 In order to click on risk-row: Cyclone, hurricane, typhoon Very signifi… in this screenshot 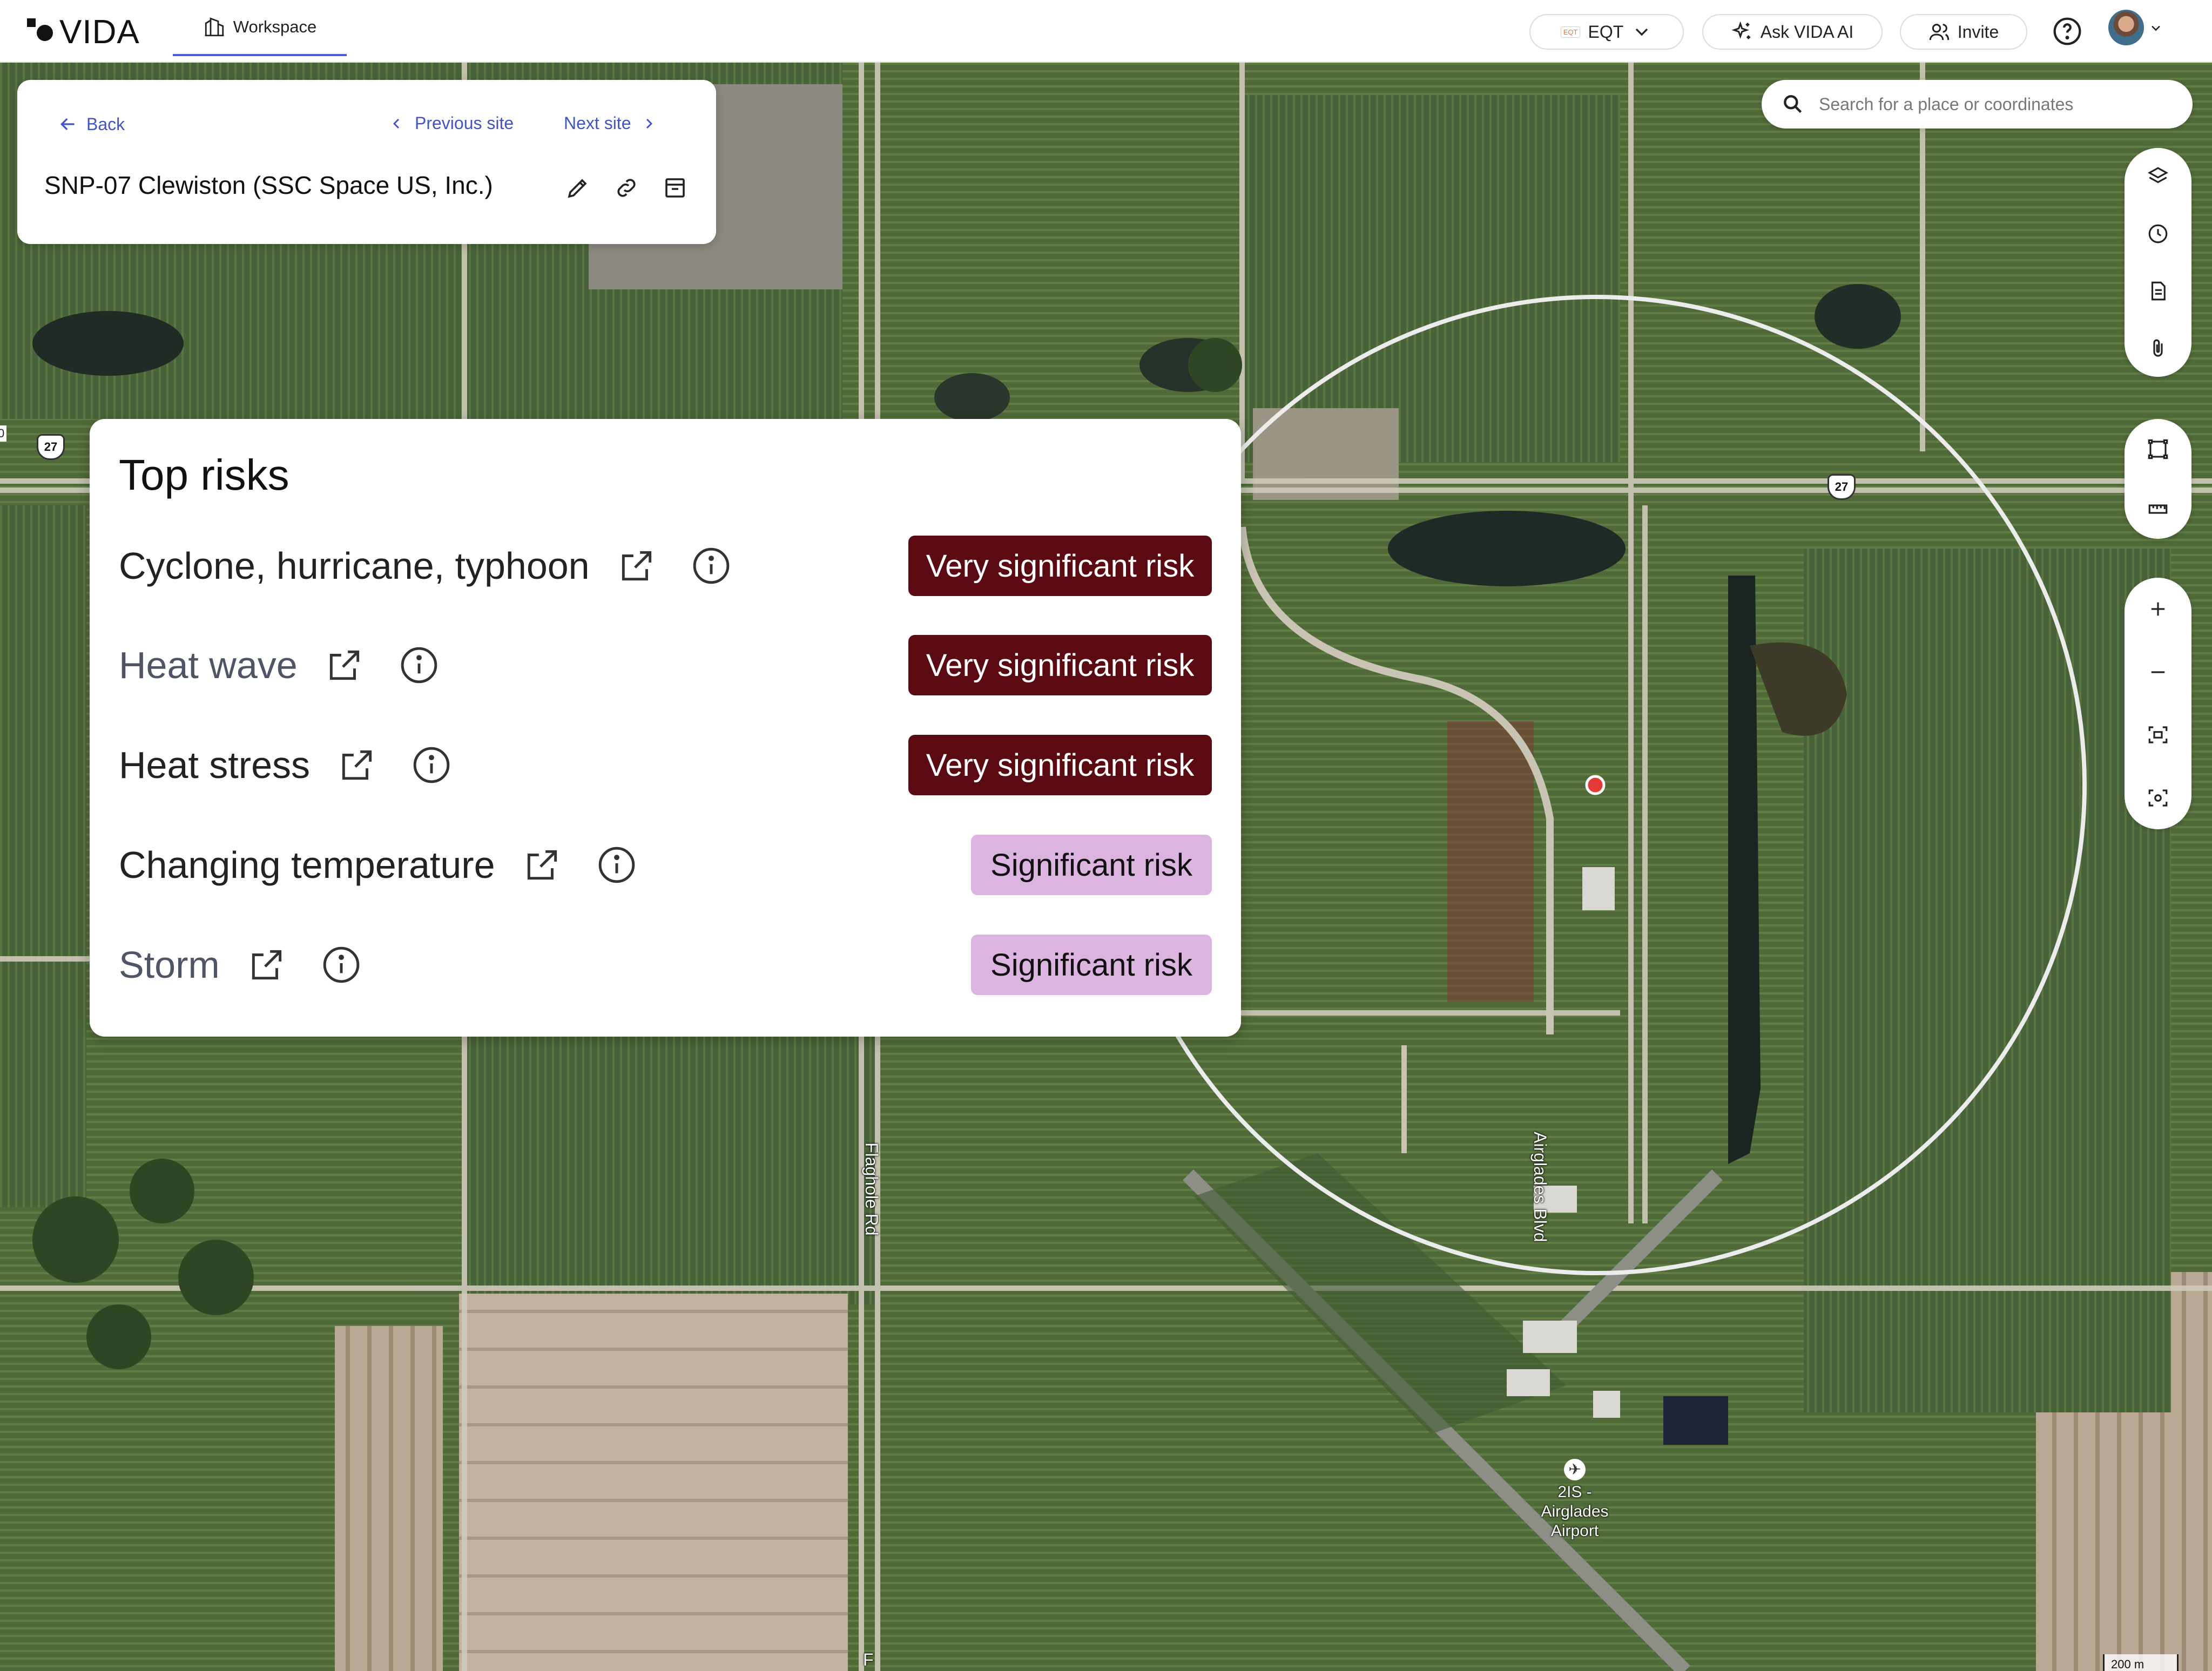, I will do `click(665, 566)`.